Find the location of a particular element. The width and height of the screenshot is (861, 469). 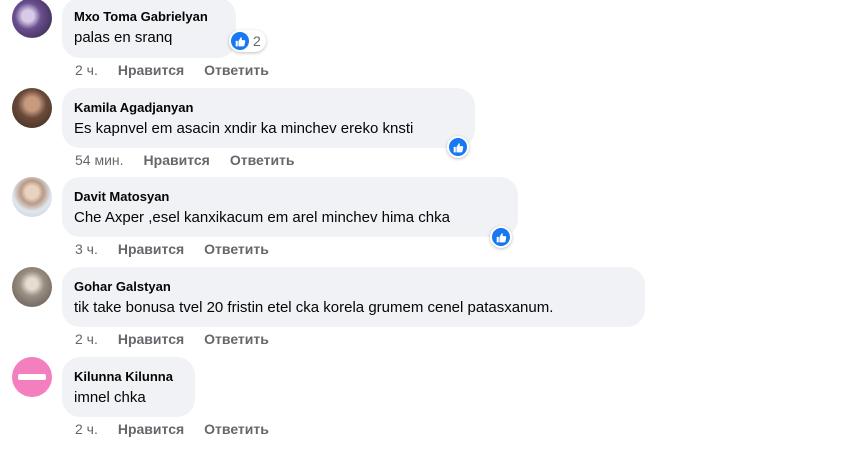

comment-actions: 3 ч. Нравится Ответить is located at coordinates (182, 249).